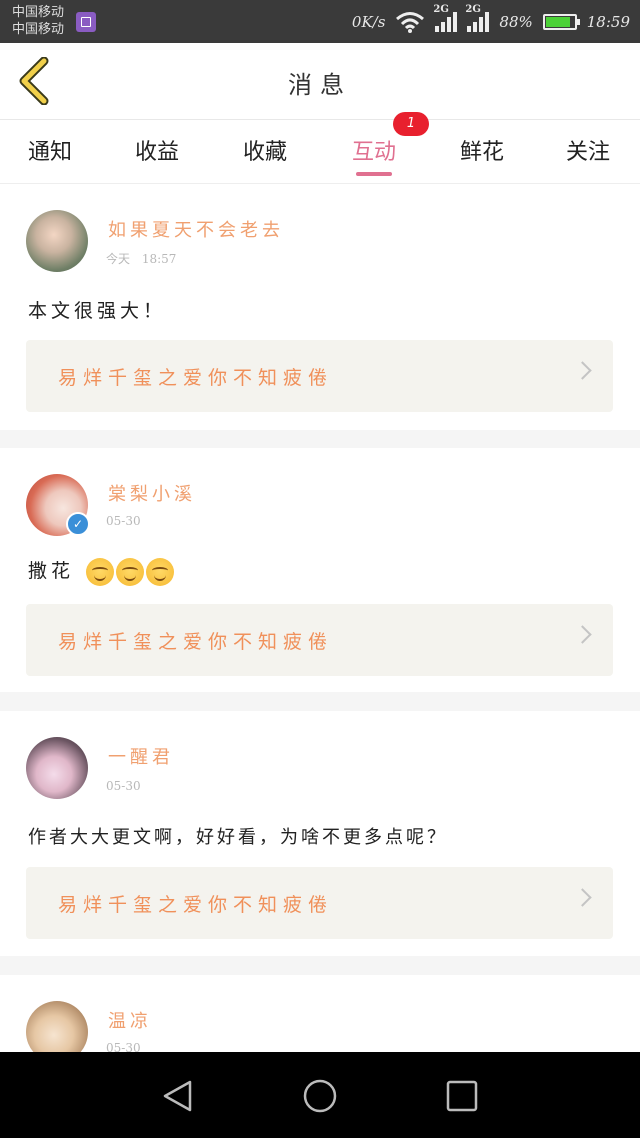  What do you see at coordinates (477, 18) in the screenshot?
I see `signal-bars-2-icon: 2G` at bounding box center [477, 18].